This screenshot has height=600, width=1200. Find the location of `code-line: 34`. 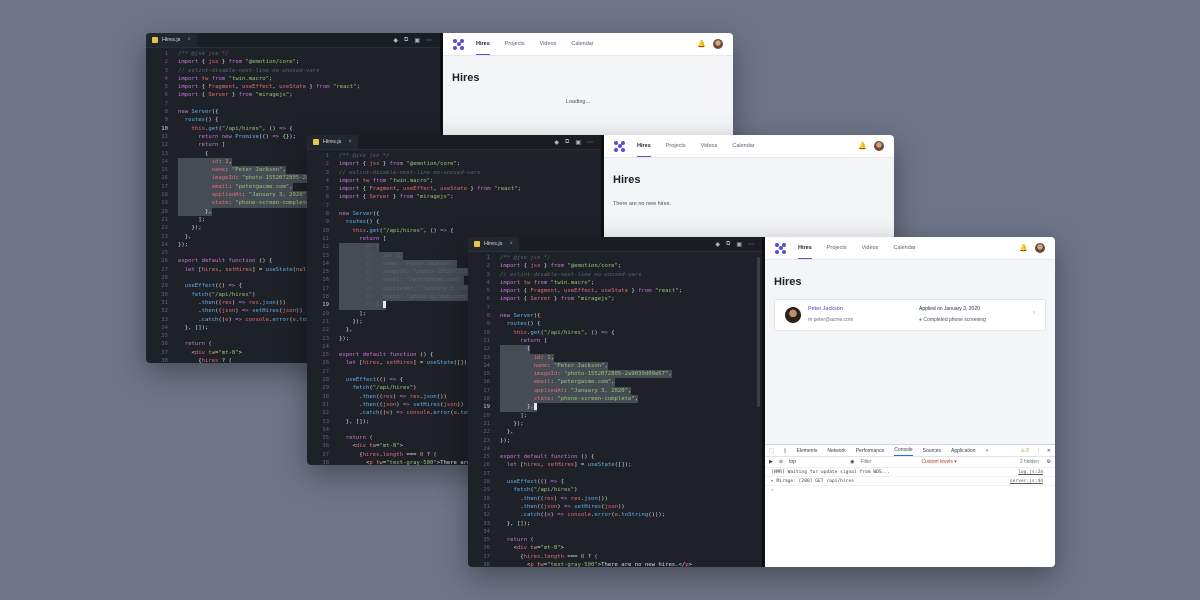

code-line: 34 is located at coordinates (615, 532).